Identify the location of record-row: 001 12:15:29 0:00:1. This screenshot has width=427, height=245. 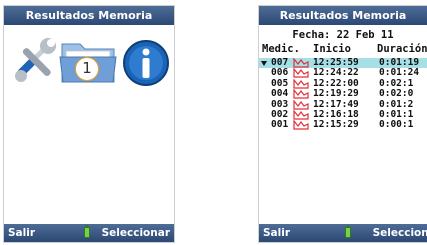
(343, 125).